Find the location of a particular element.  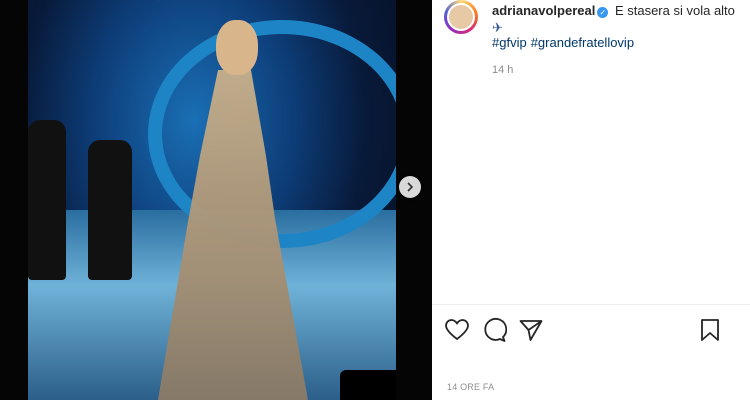

phone-screen is located at coordinates (368, 385).